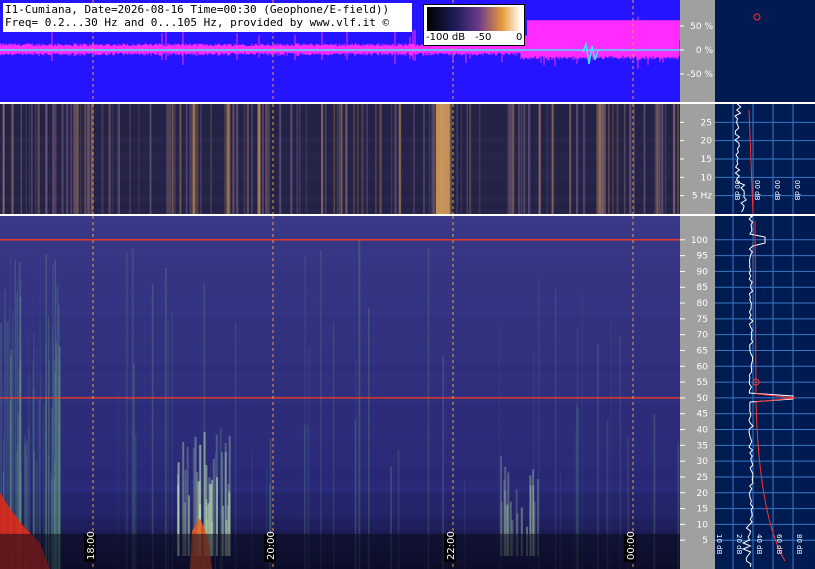 The width and height of the screenshot is (815, 569). What do you see at coordinates (519, 37) in the screenshot?
I see `colorbar-label-max: 0` at bounding box center [519, 37].